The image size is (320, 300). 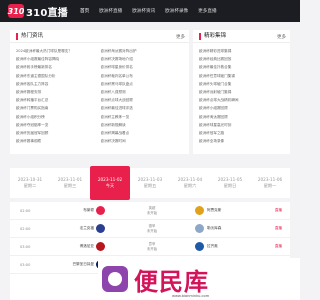 What do you see at coordinates (57, 51) in the screenshot?
I see `list-item: 2024欧洲杯最大热门球队是哪支？` at bounding box center [57, 51].